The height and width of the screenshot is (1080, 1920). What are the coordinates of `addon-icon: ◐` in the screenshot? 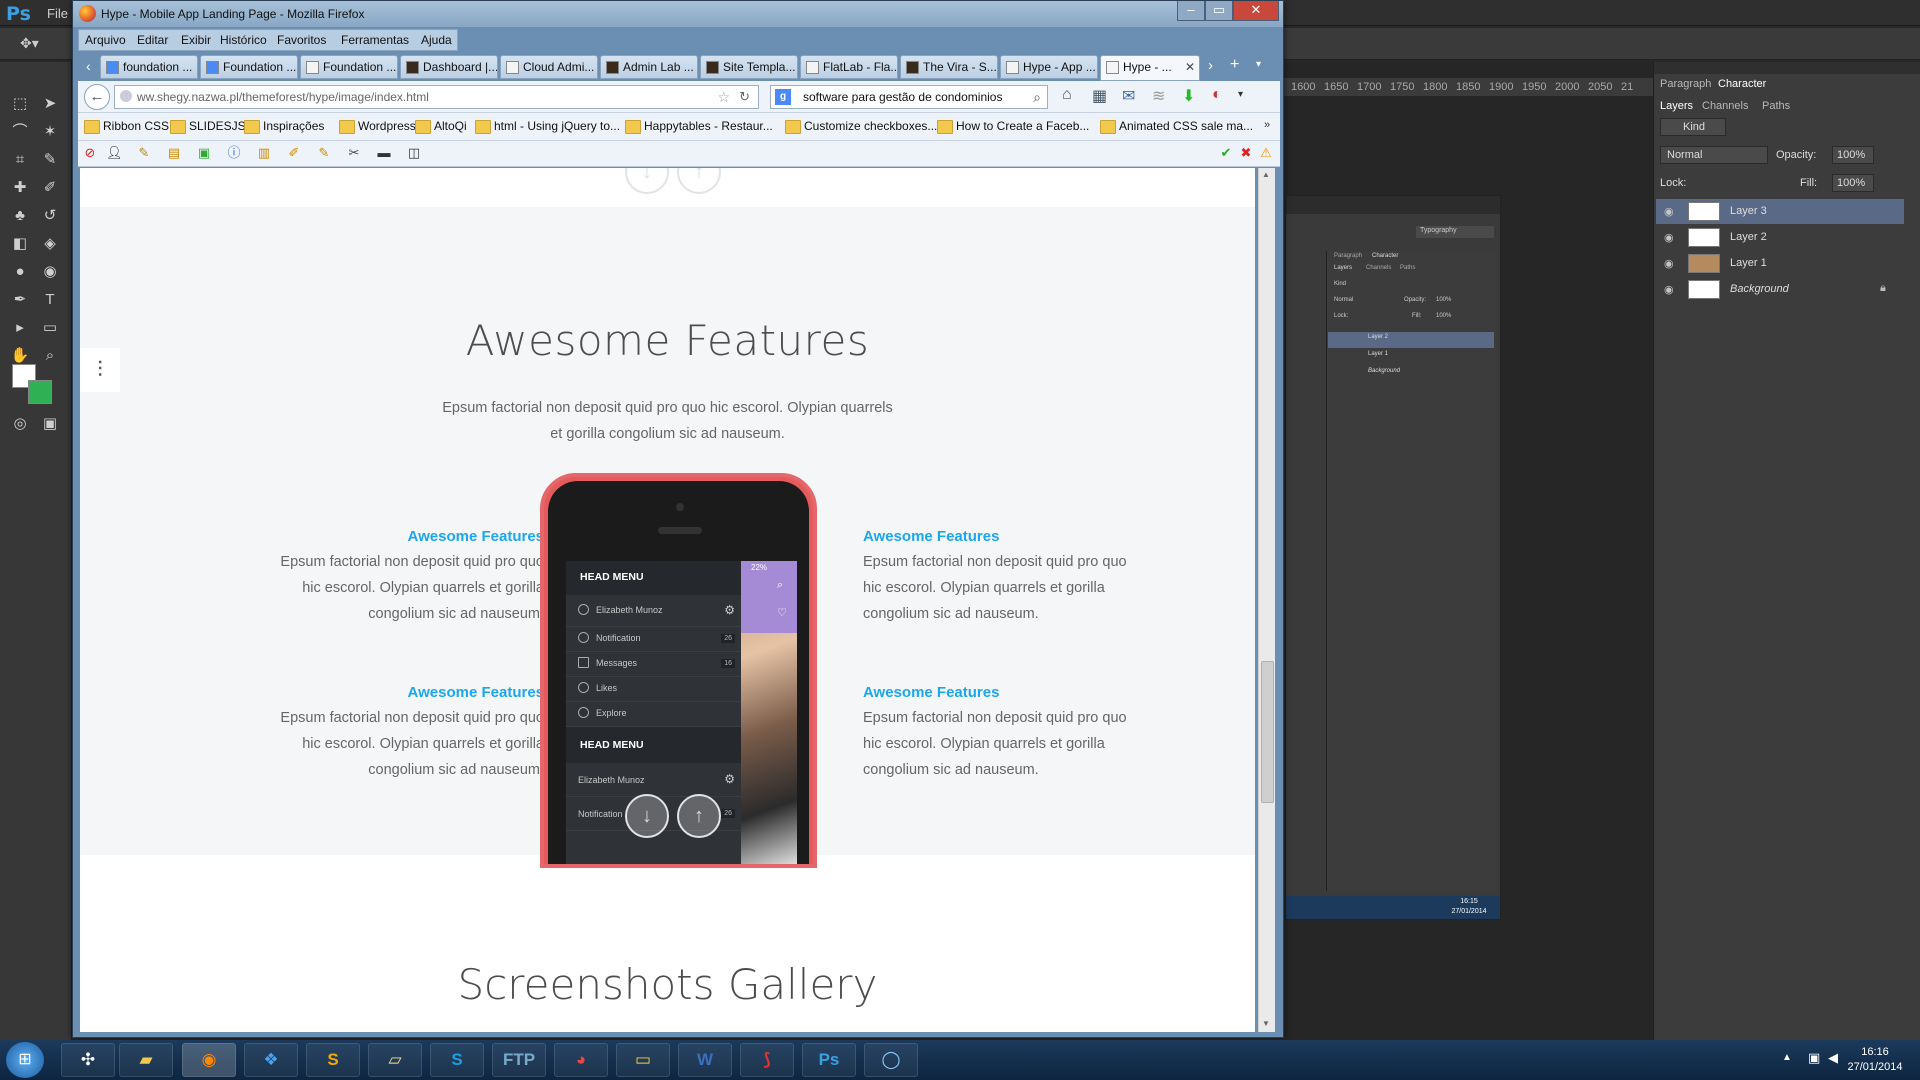 It's located at (1217, 95).